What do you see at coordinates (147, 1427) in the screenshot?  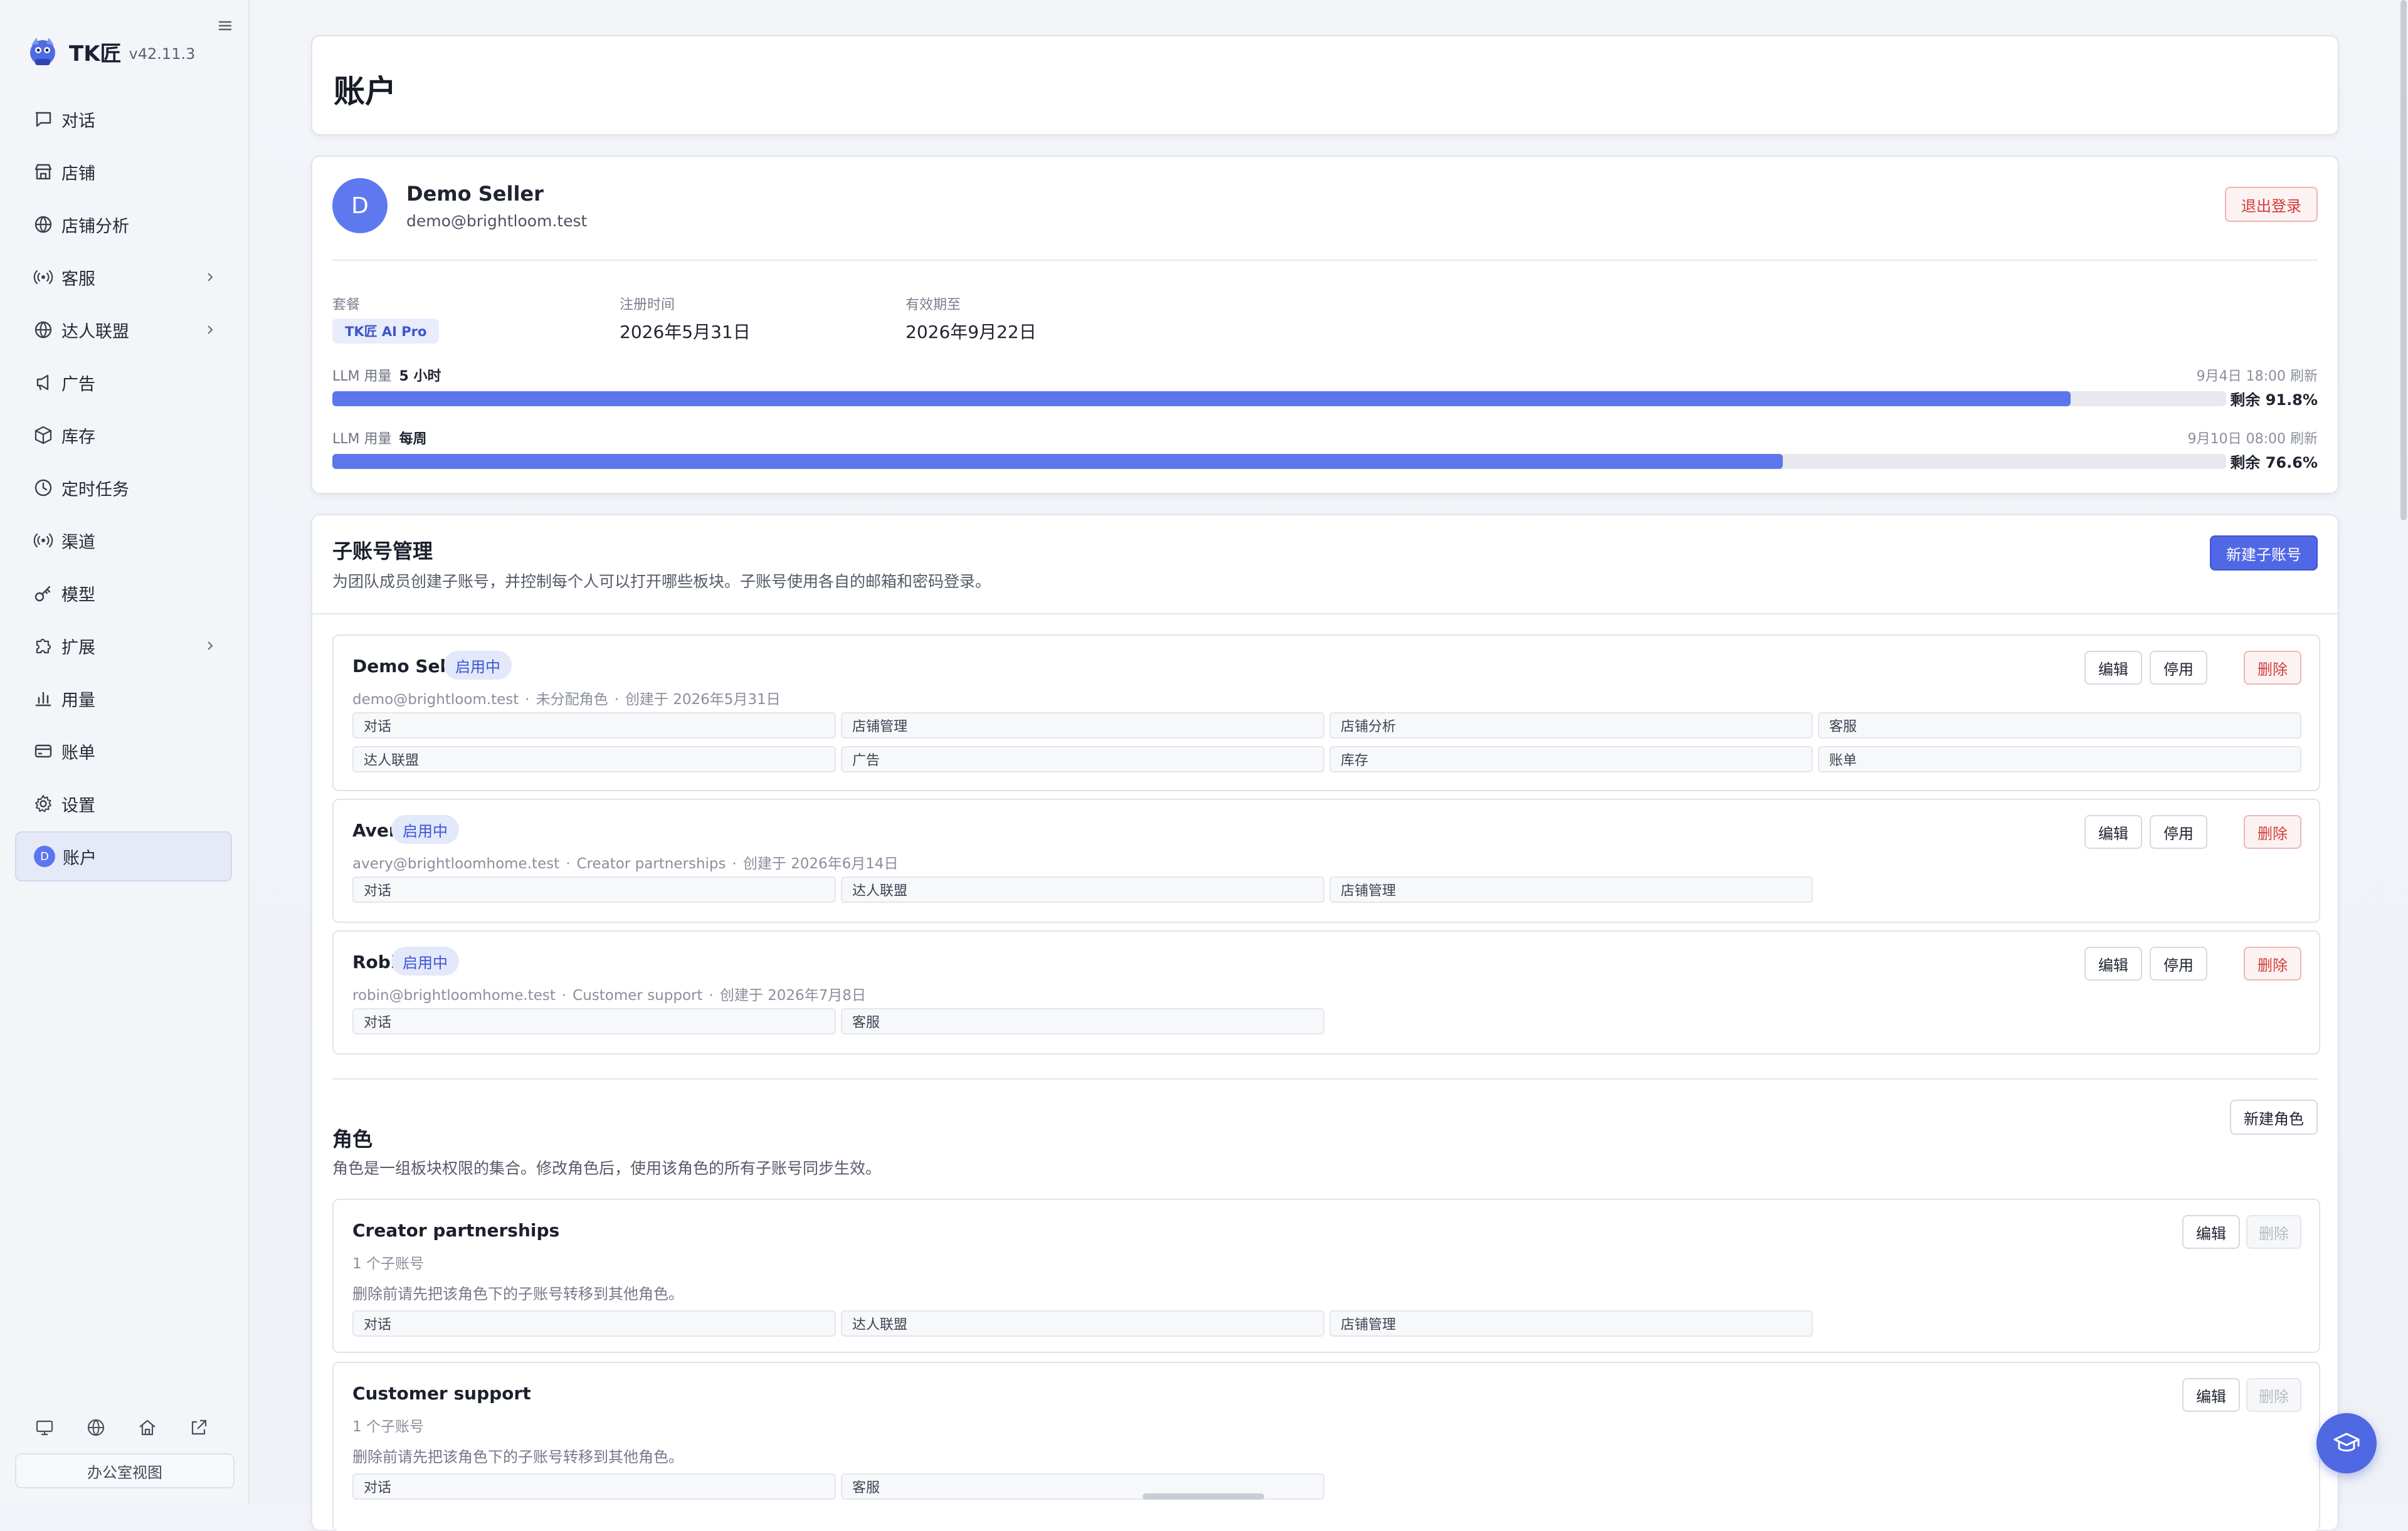 I see `home-icon` at bounding box center [147, 1427].